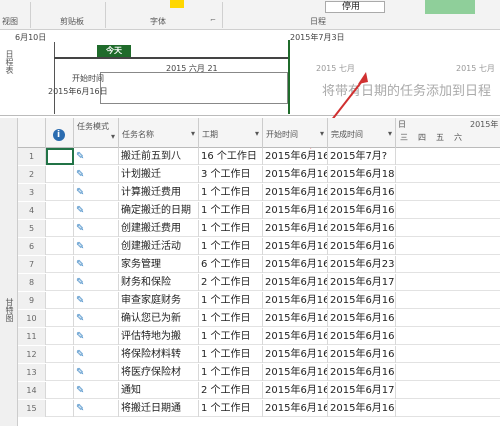 Image resolution: width=500 pixels, height=426 pixels. Describe the element at coordinates (159, 336) in the screenshot. I see `task-name-cell: 评估特地为搬` at that location.